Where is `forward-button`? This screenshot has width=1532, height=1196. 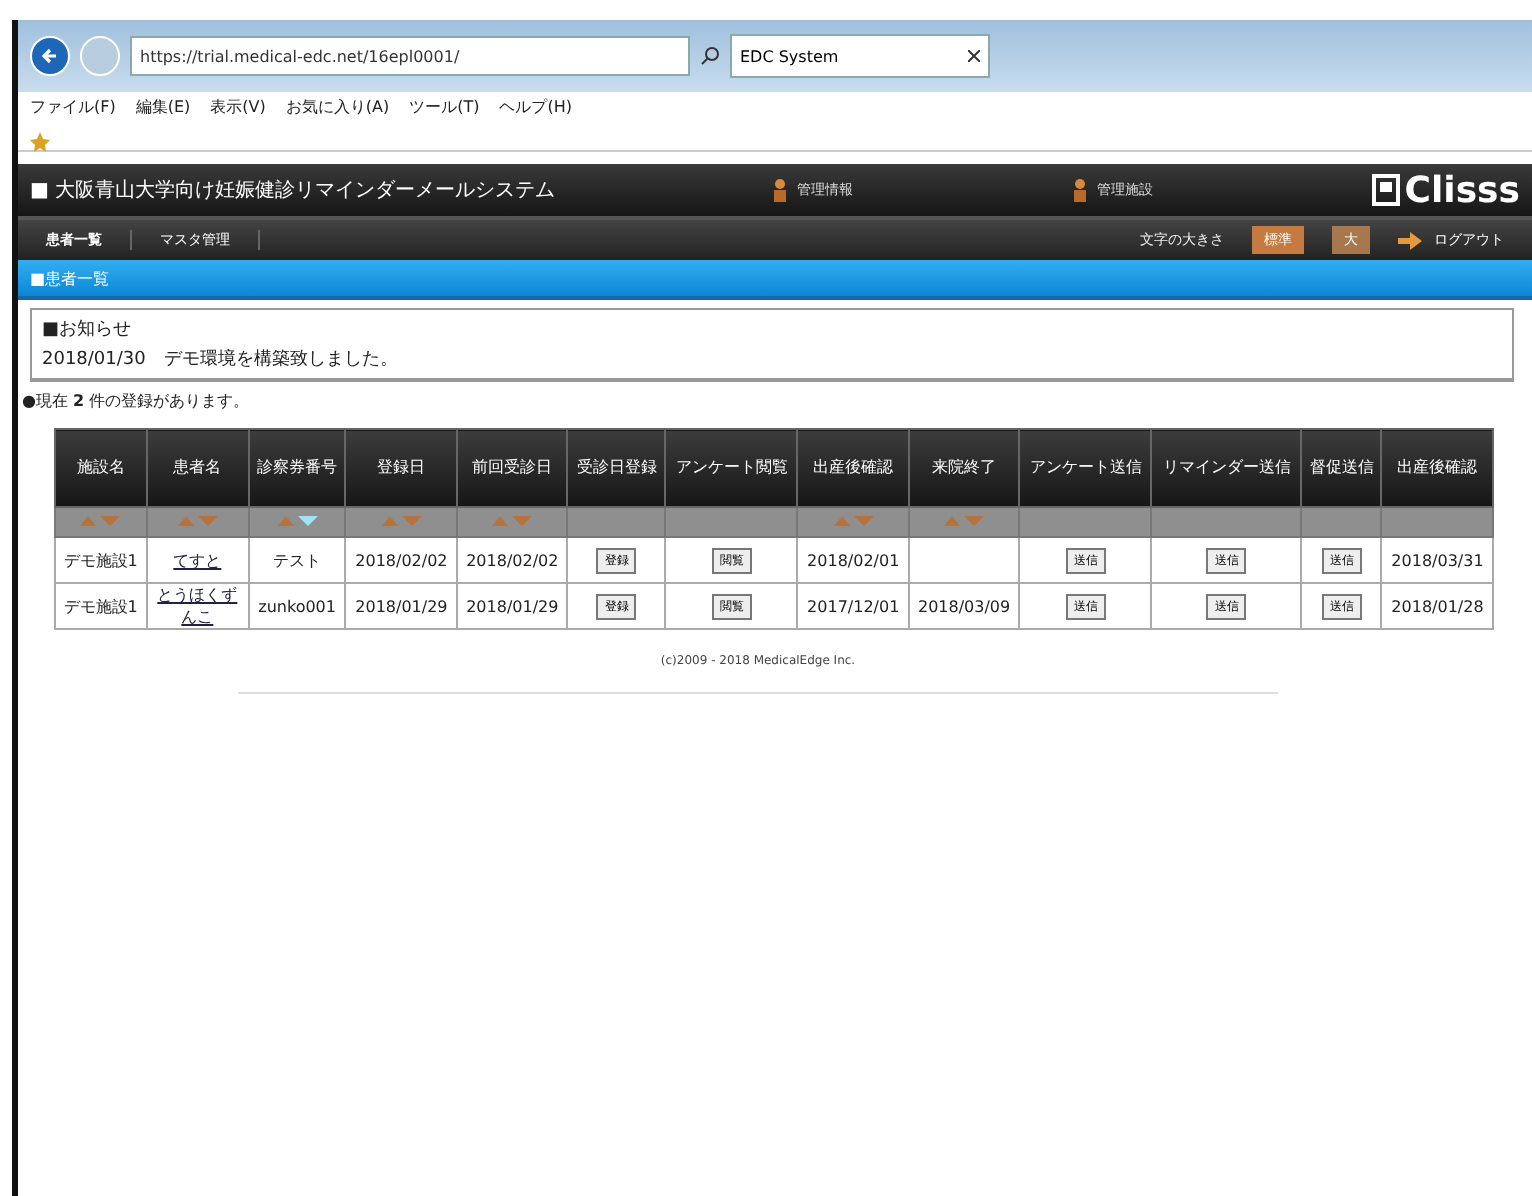 forward-button is located at coordinates (100, 56).